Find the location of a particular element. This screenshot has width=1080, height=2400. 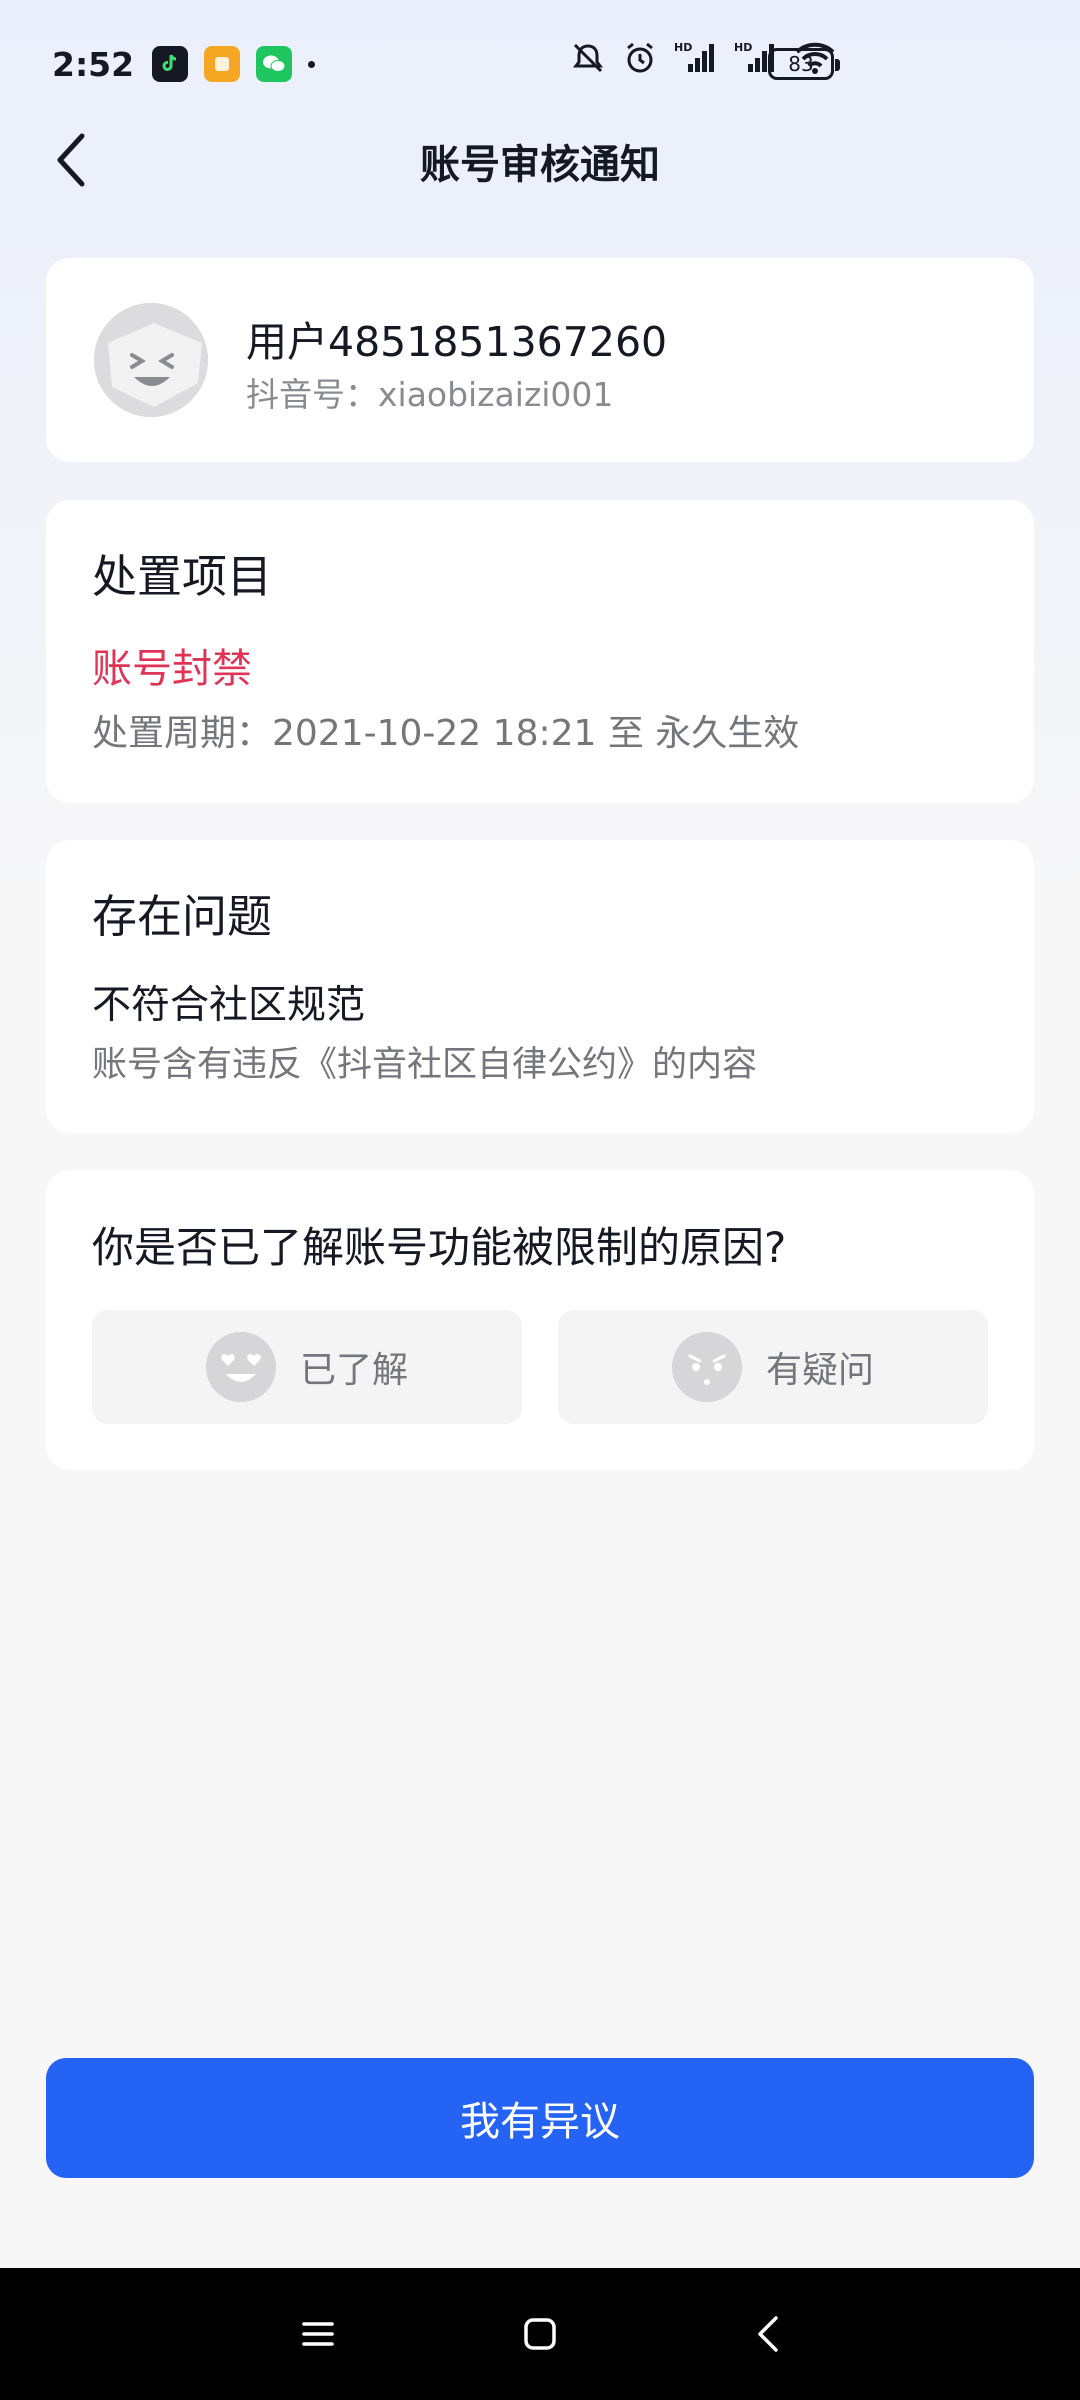

understood-button: 已了解 is located at coordinates (307, 1367).